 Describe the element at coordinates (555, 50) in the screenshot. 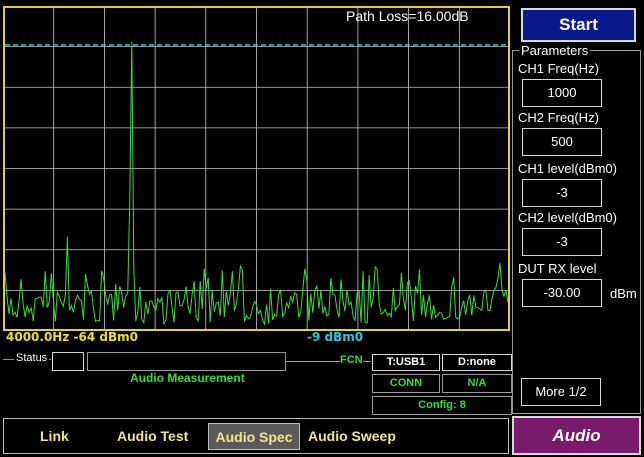

I see `parameters-title: Parameters` at that location.